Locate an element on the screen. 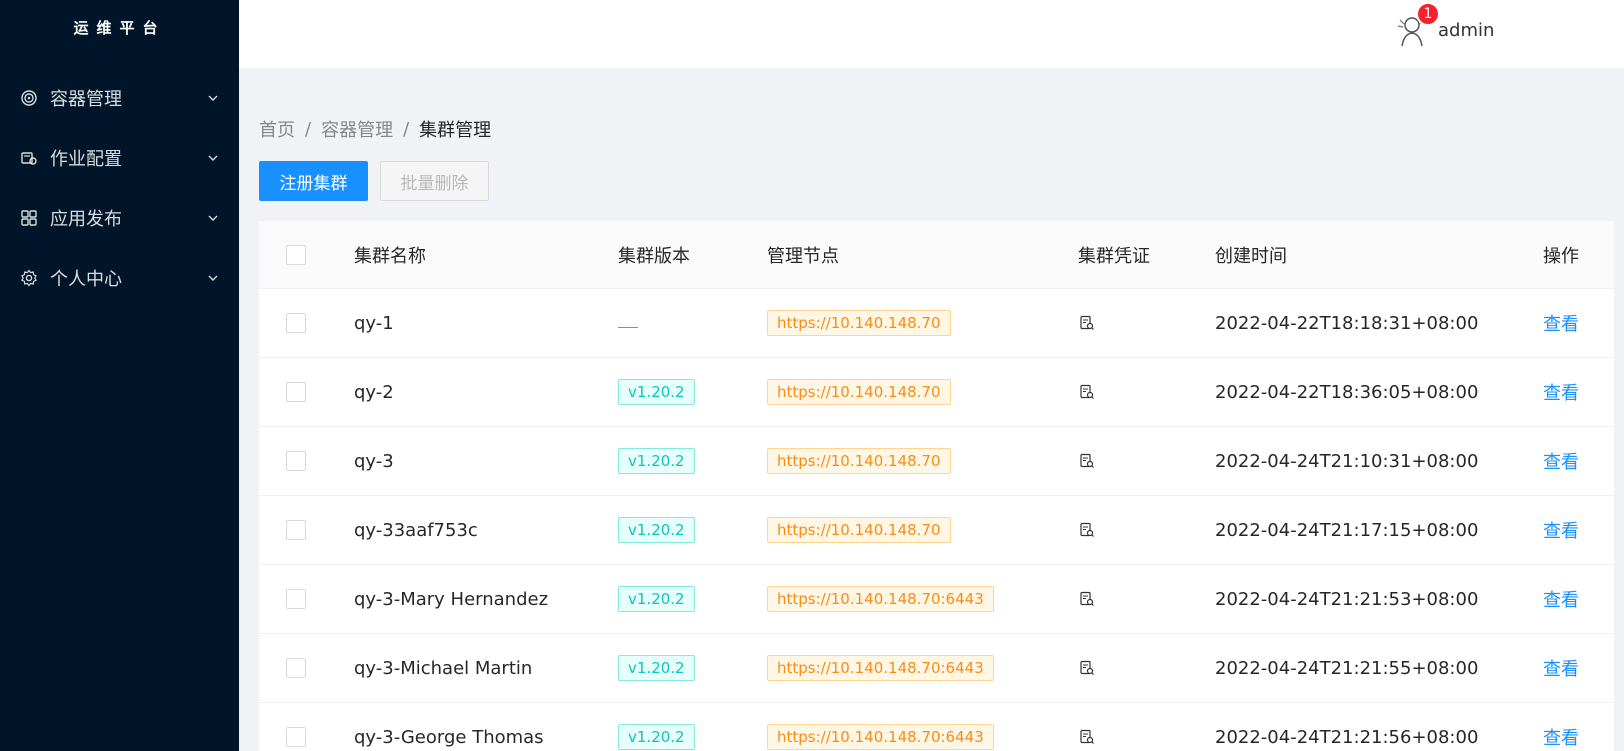  sidebar-item-job-config: 作业配置 is located at coordinates (119, 158).